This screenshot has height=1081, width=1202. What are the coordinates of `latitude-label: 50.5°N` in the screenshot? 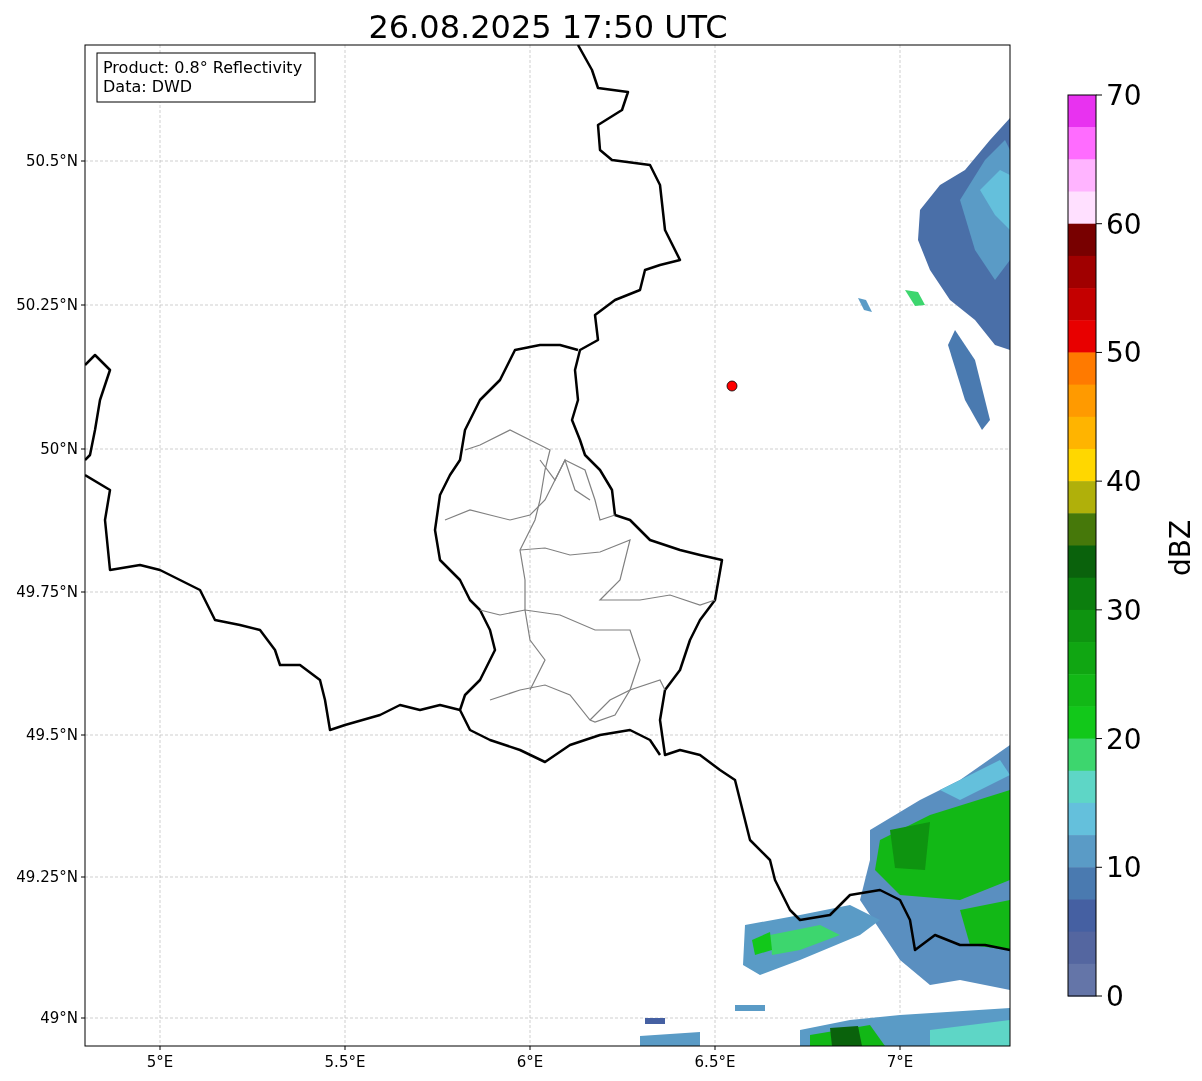 It's located at (51, 161).